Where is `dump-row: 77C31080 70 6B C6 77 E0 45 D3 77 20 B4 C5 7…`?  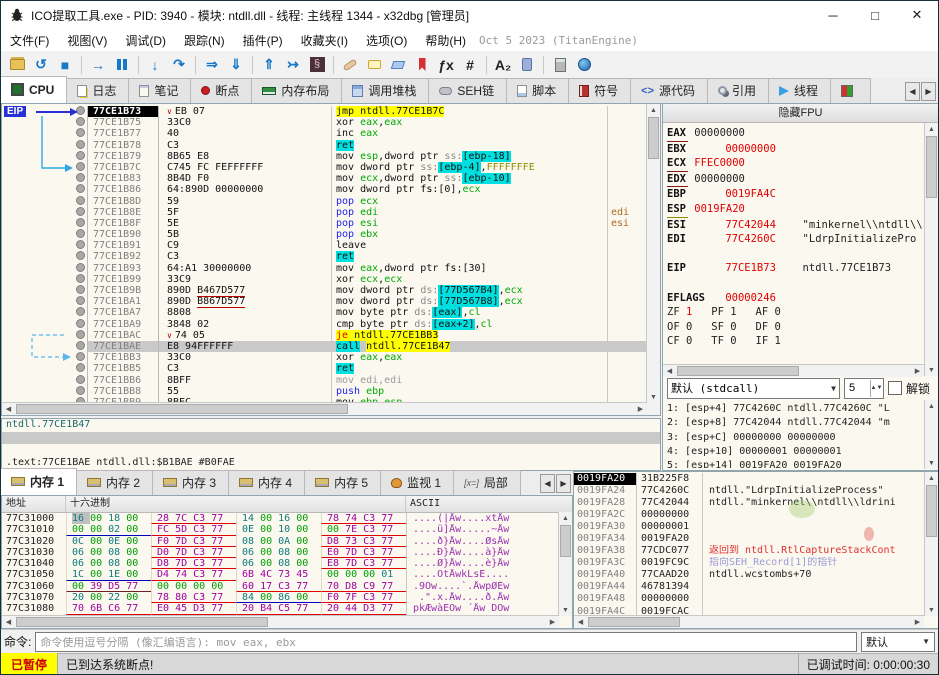
dump-row: 77C31080 70 6B C6 77 E0 45 D3 77 20 B4 C5 7… is located at coordinates (287, 609).